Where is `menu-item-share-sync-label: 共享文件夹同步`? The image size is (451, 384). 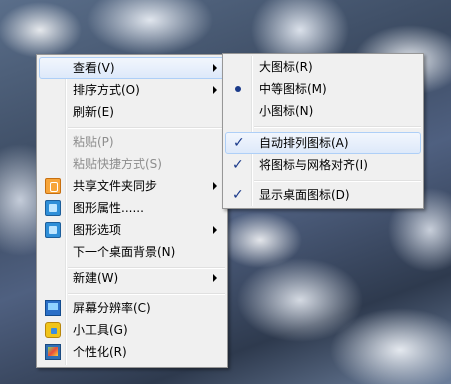 menu-item-share-sync-label: 共享文件夹同步 is located at coordinates (115, 186).